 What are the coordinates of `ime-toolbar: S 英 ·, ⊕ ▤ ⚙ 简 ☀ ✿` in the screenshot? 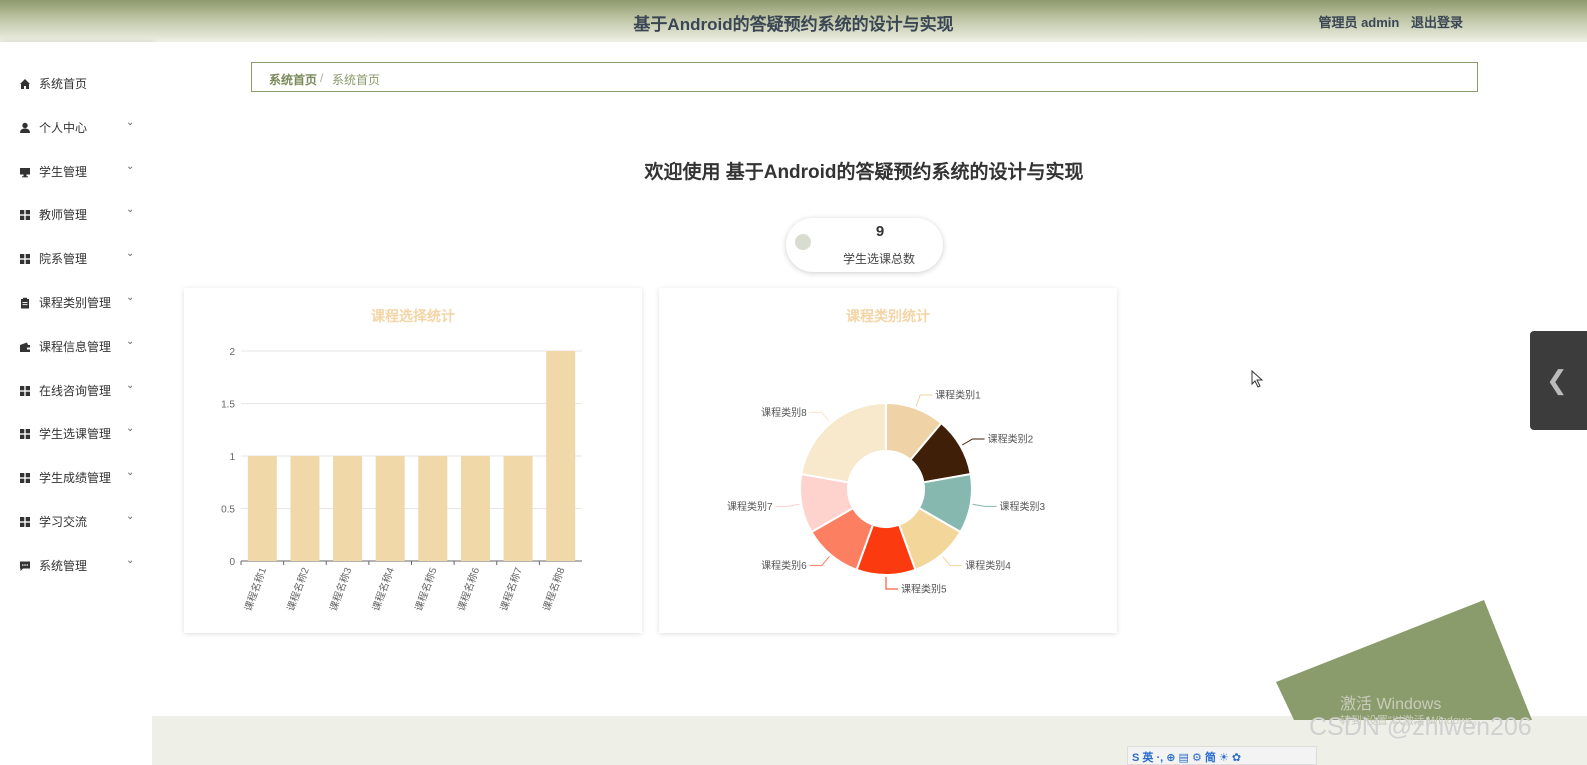 It's located at (1222, 755).